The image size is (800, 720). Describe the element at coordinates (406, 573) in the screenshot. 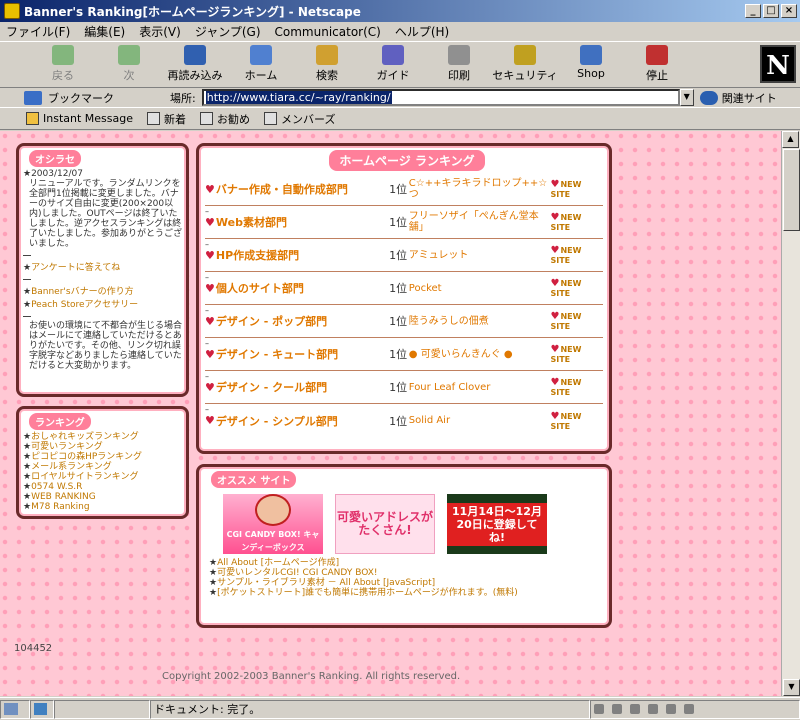

I see `recommended-link: ★可愛いレンタルCGI! CGI CANDY BOX!` at that location.